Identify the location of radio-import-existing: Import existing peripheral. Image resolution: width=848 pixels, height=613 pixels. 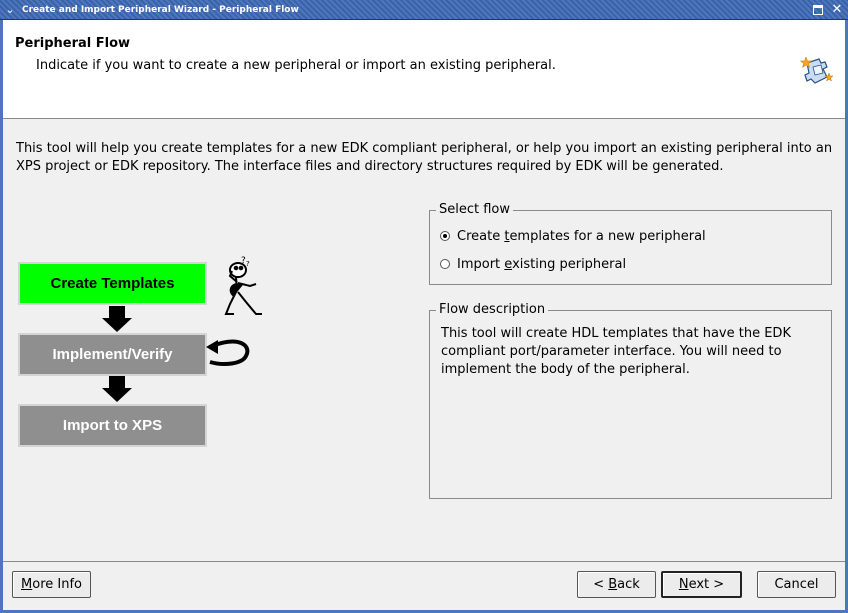
(533, 264).